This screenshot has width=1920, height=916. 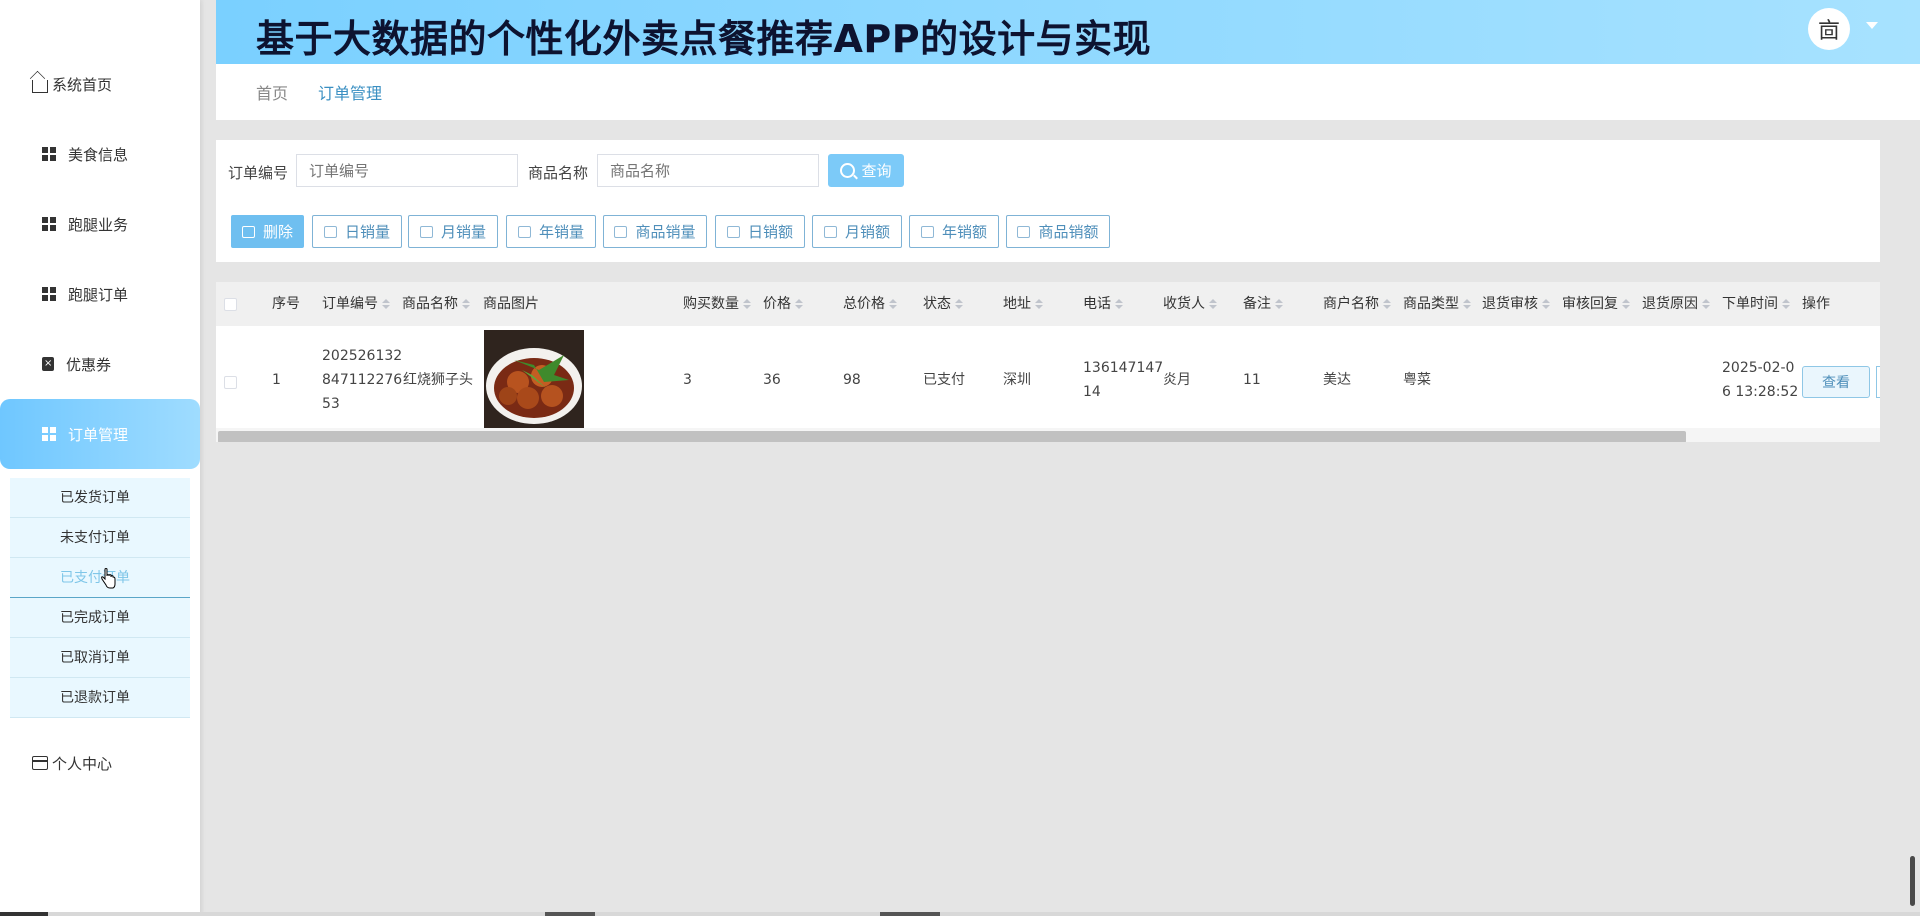 What do you see at coordinates (100, 294) in the screenshot?
I see `sidebar-item-errand-orders: 跑腿订单` at bounding box center [100, 294].